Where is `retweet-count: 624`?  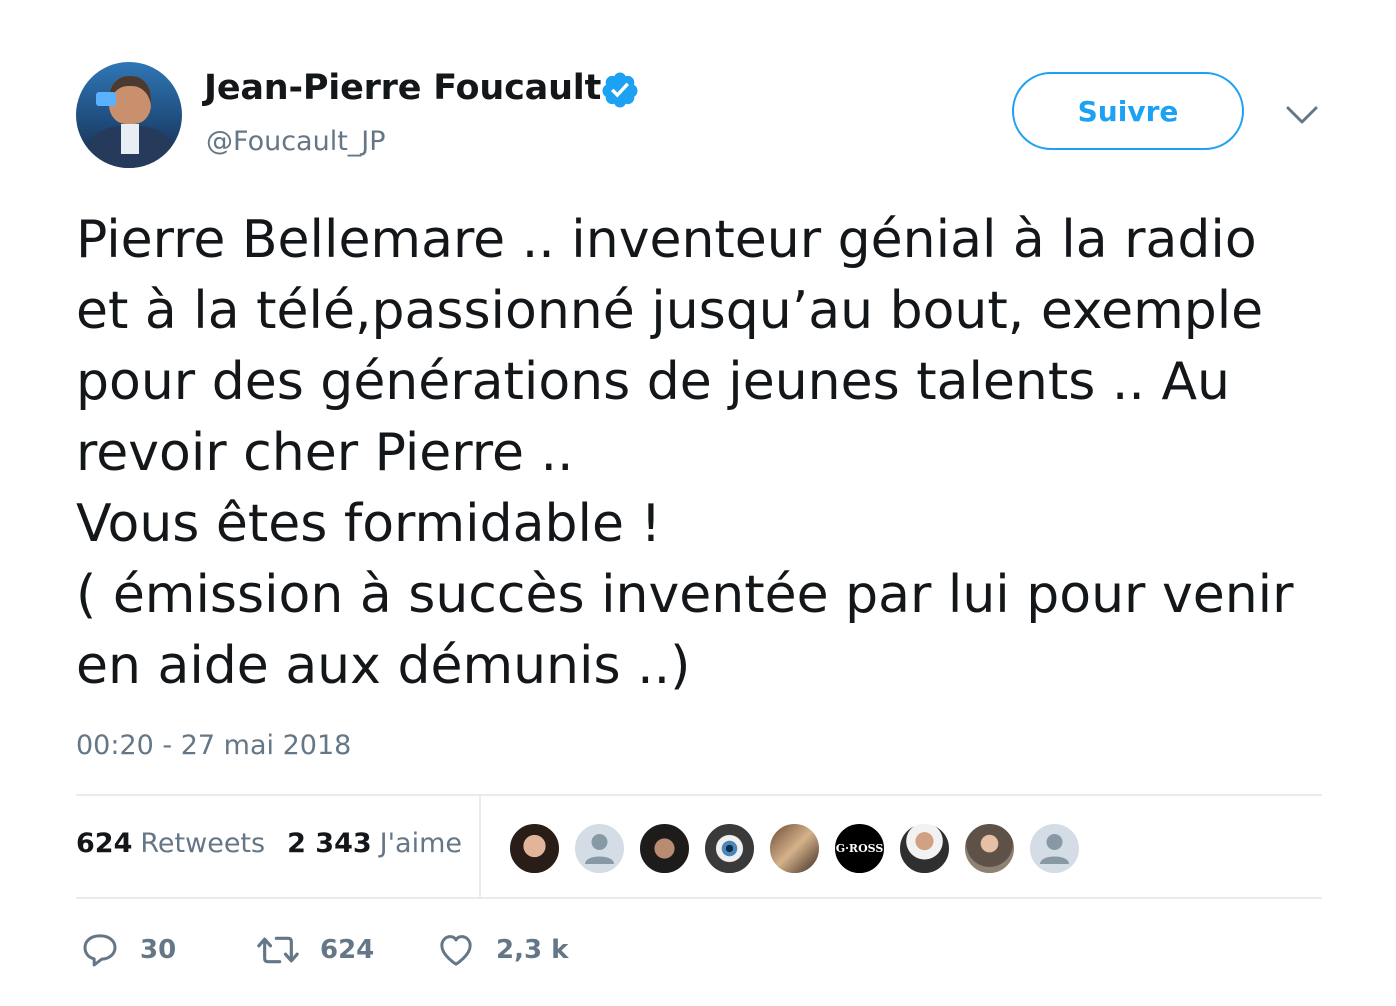
retweet-count: 624 is located at coordinates (347, 950).